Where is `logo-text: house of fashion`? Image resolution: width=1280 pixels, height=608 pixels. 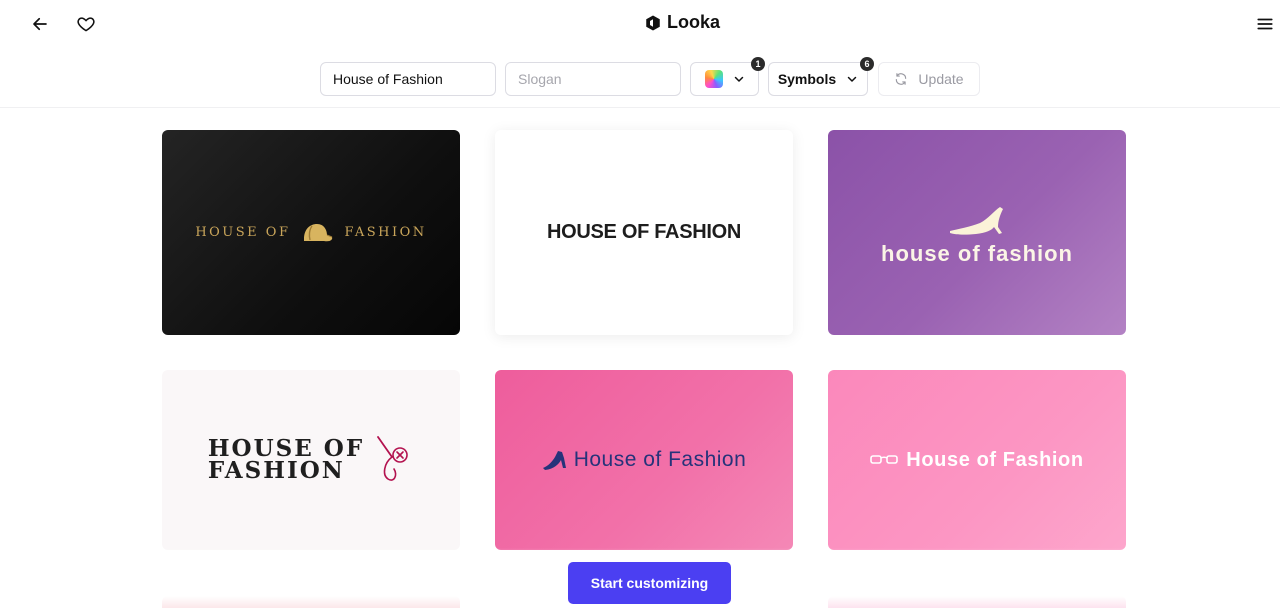 logo-text: house of fashion is located at coordinates (977, 253).